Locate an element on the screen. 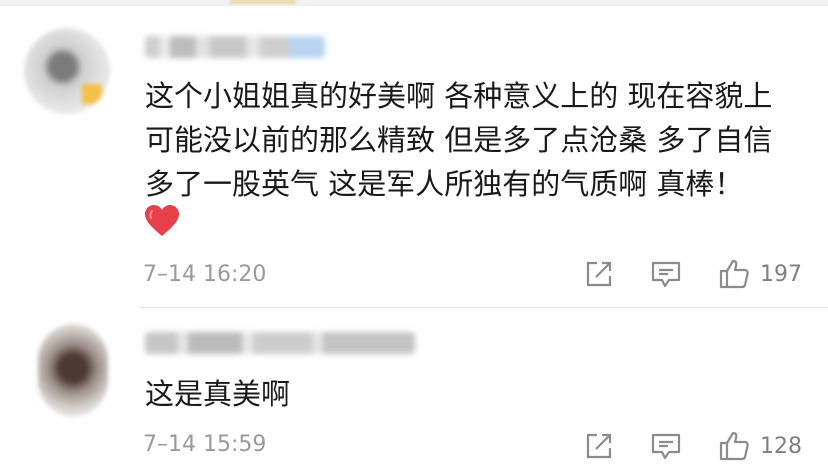 This screenshot has height=473, width=828. comment-time: 7–14 15:59 is located at coordinates (205, 444).